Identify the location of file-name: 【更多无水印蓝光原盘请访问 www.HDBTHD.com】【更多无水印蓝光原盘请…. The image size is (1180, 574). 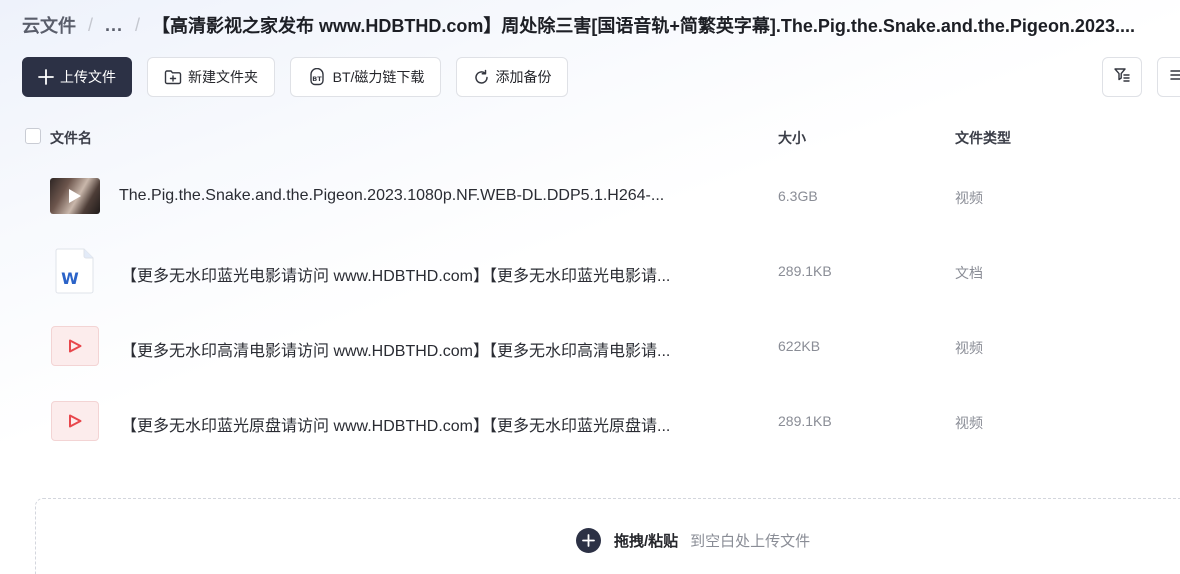
(411, 424).